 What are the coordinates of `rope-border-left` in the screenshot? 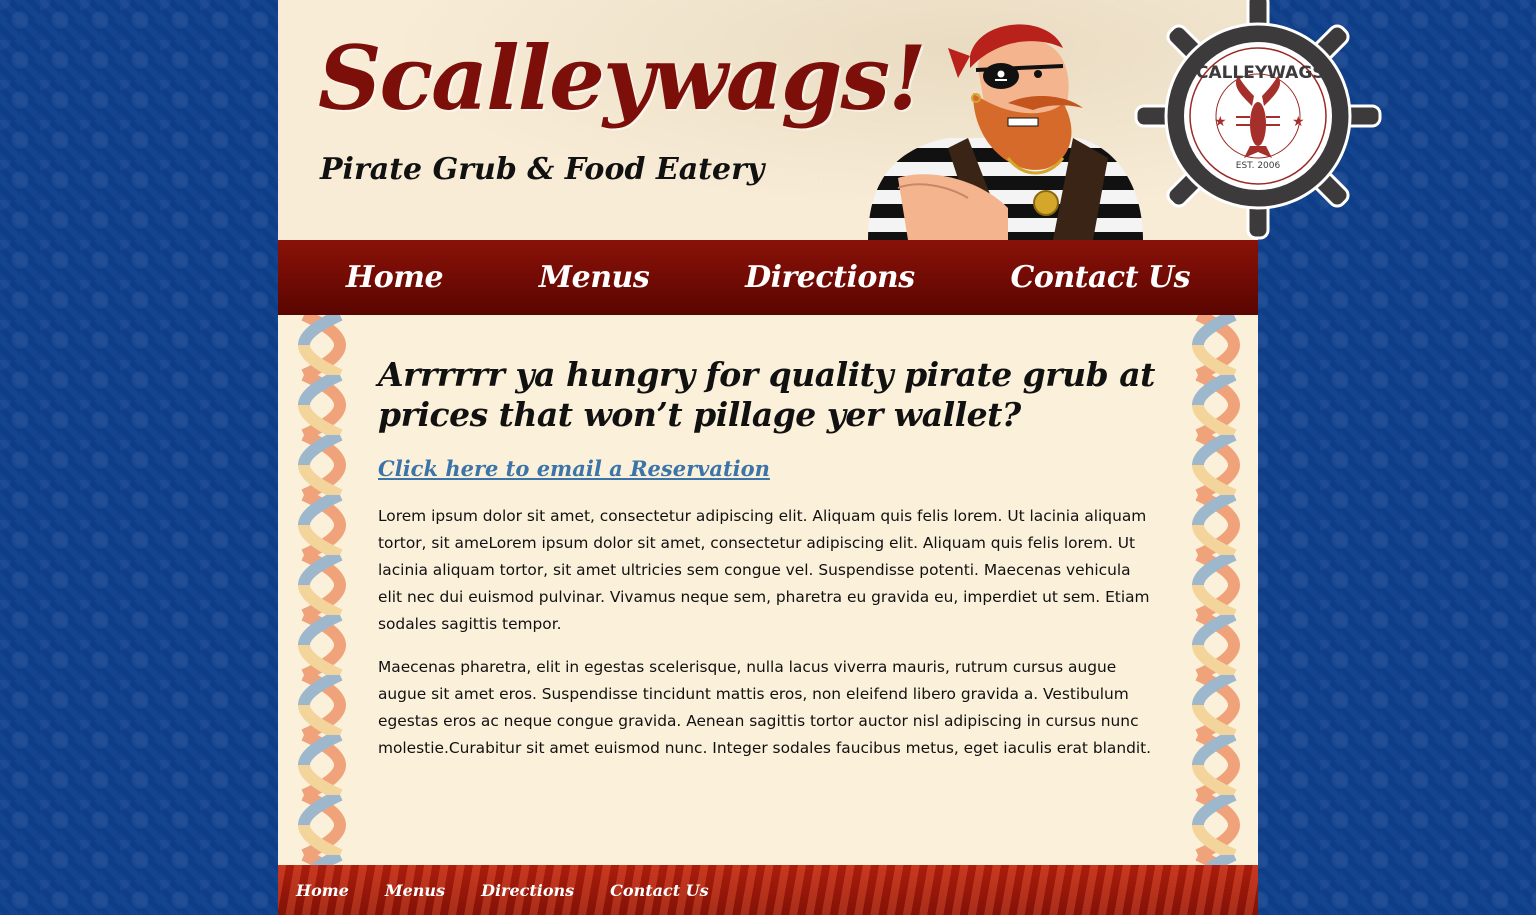 It's located at (322, 590).